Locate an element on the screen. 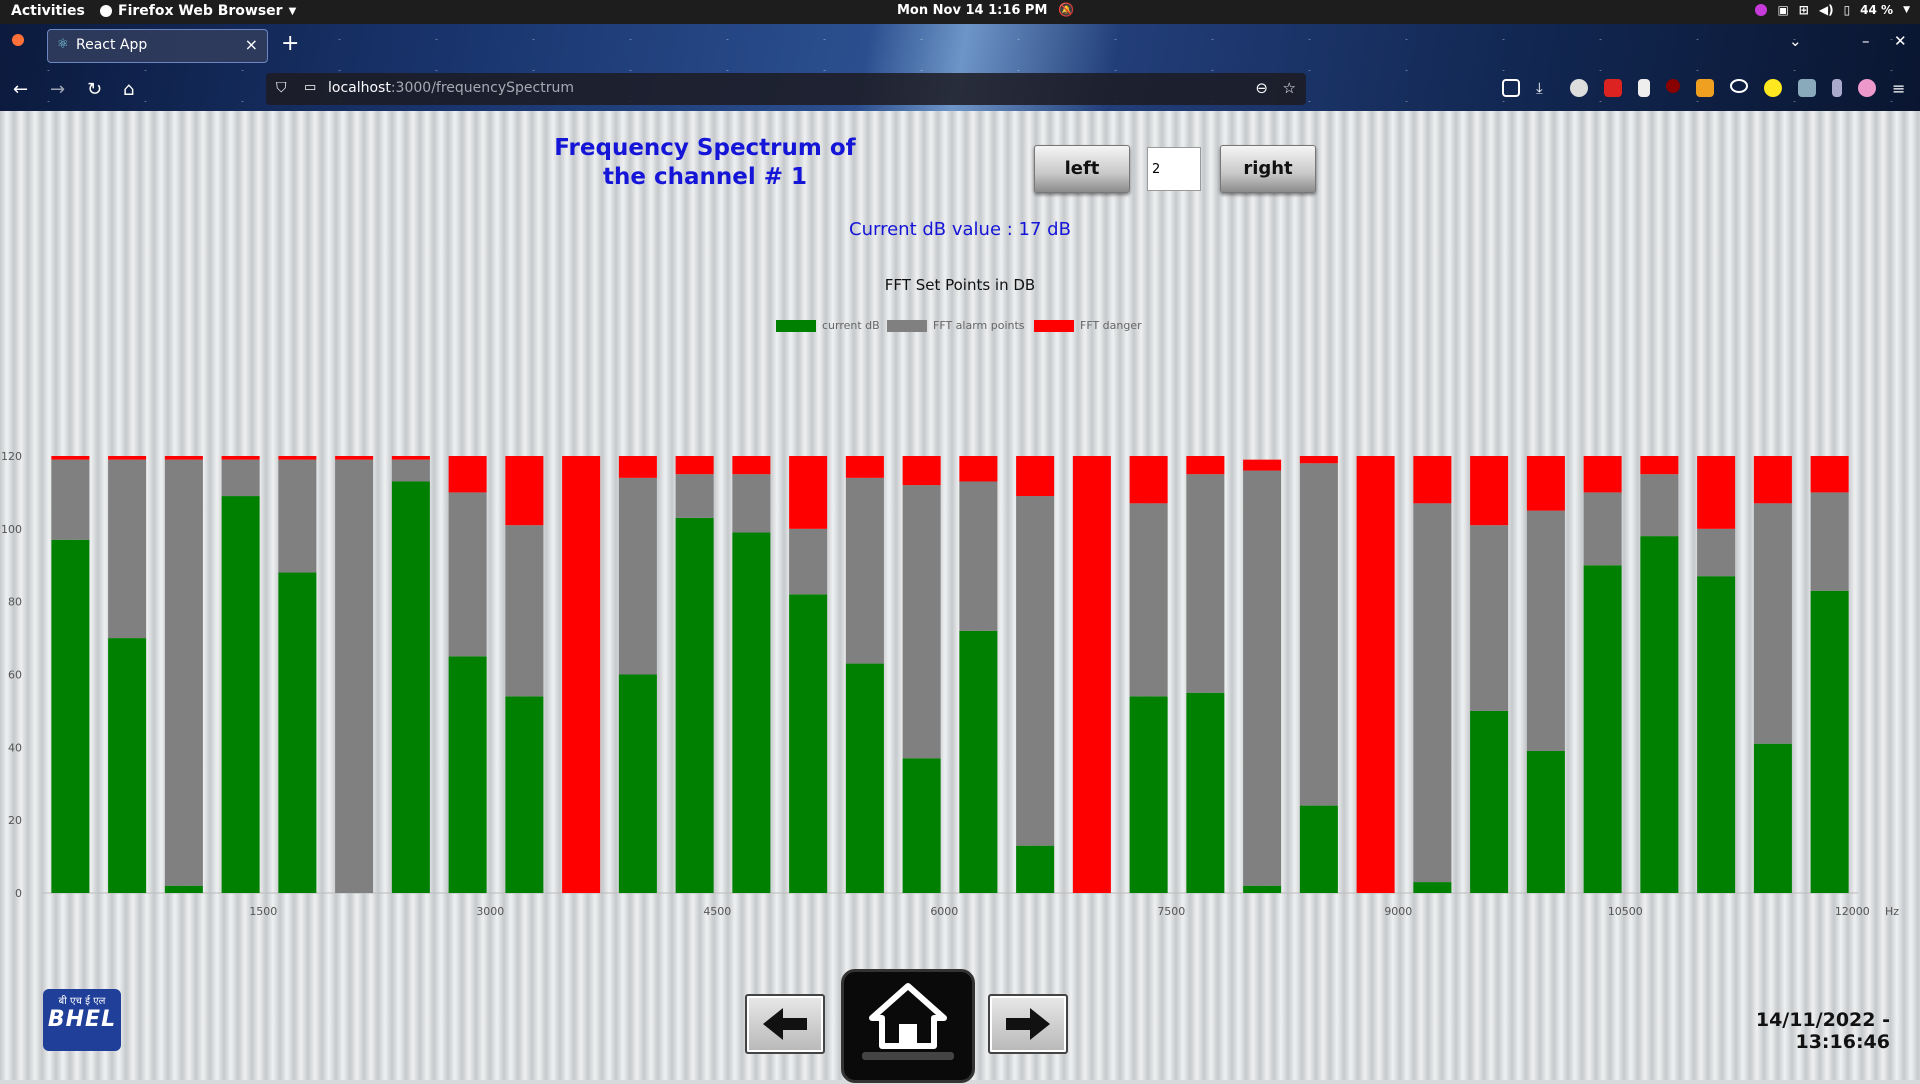 This screenshot has height=1084, width=1920. x-tick-label: 1500 is located at coordinates (263, 911).